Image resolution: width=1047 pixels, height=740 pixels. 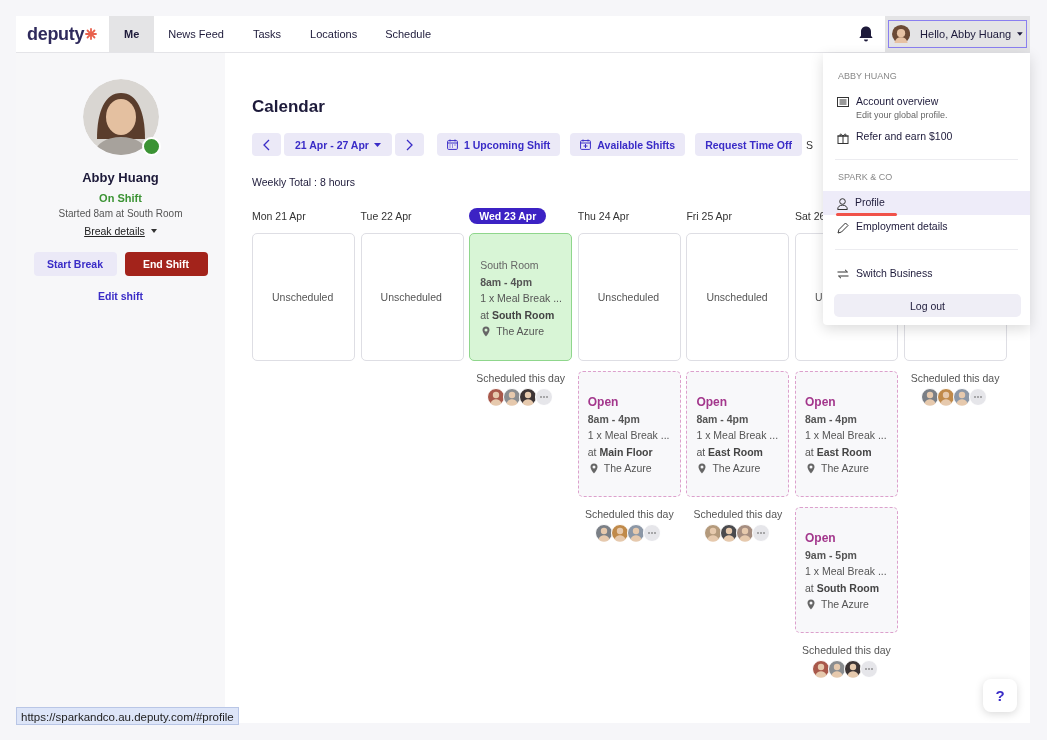 What do you see at coordinates (508, 216) in the screenshot?
I see `day-header: Wed 23 Apr` at bounding box center [508, 216].